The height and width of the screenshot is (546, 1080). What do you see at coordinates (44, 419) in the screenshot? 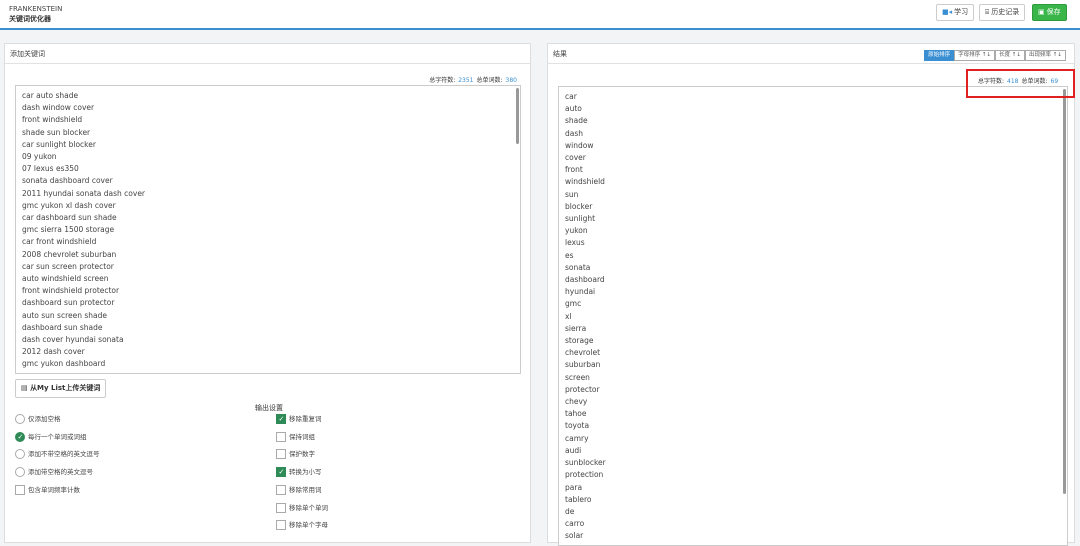
I see `radio-label: 仅添加空格` at bounding box center [44, 419].